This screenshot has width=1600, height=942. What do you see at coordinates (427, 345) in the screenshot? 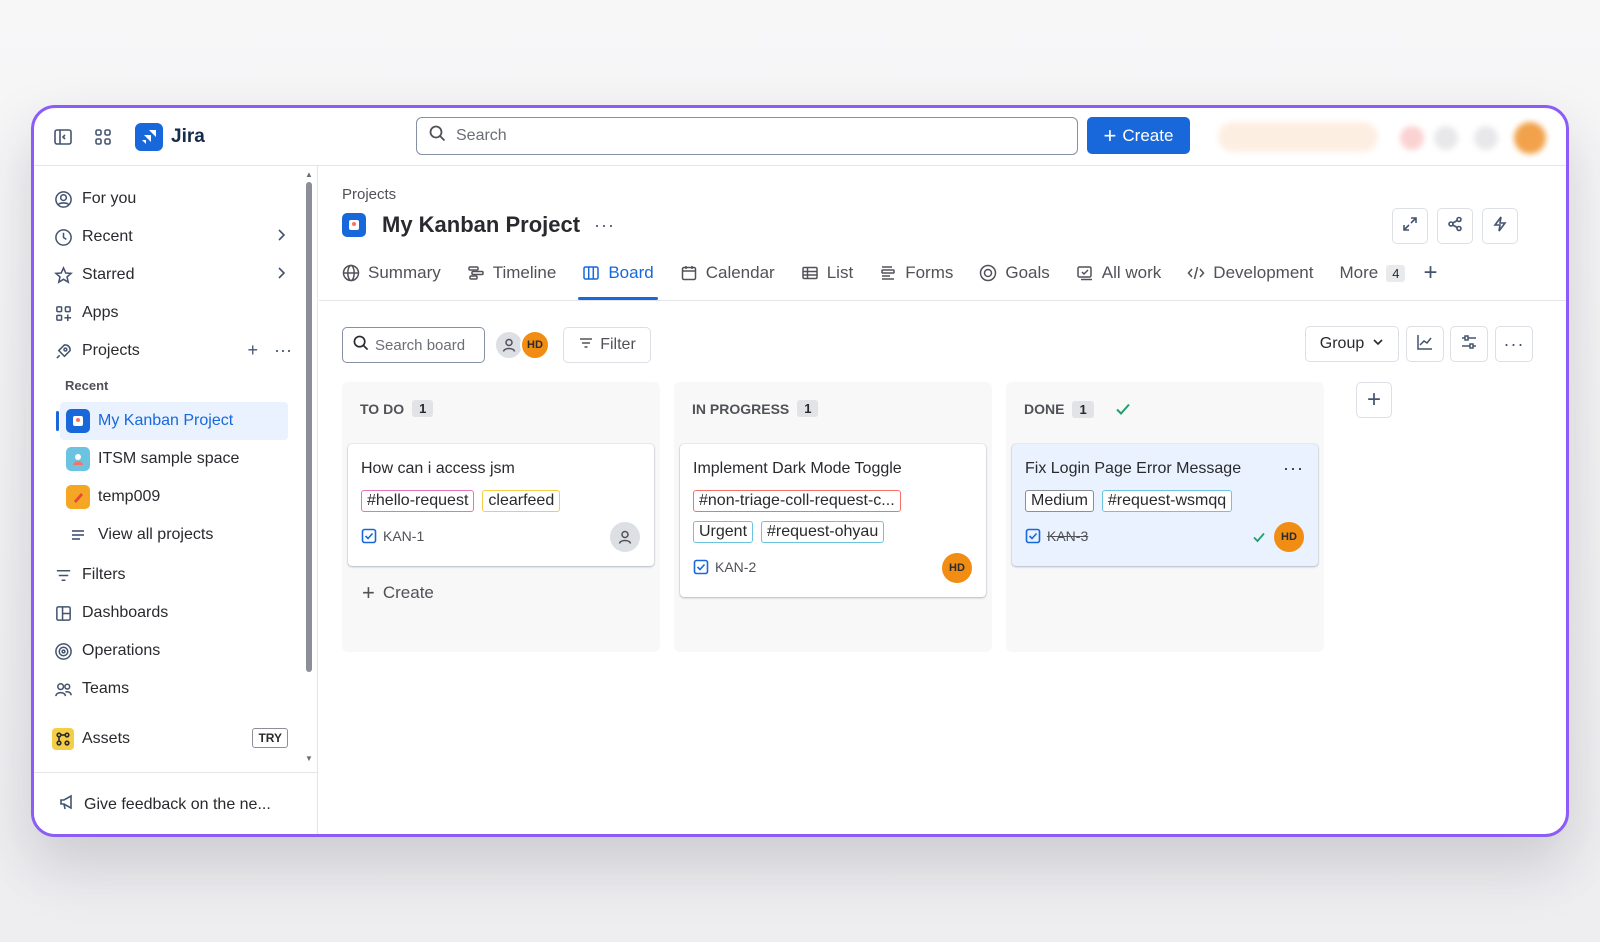
I see `board-search-input` at bounding box center [427, 345].